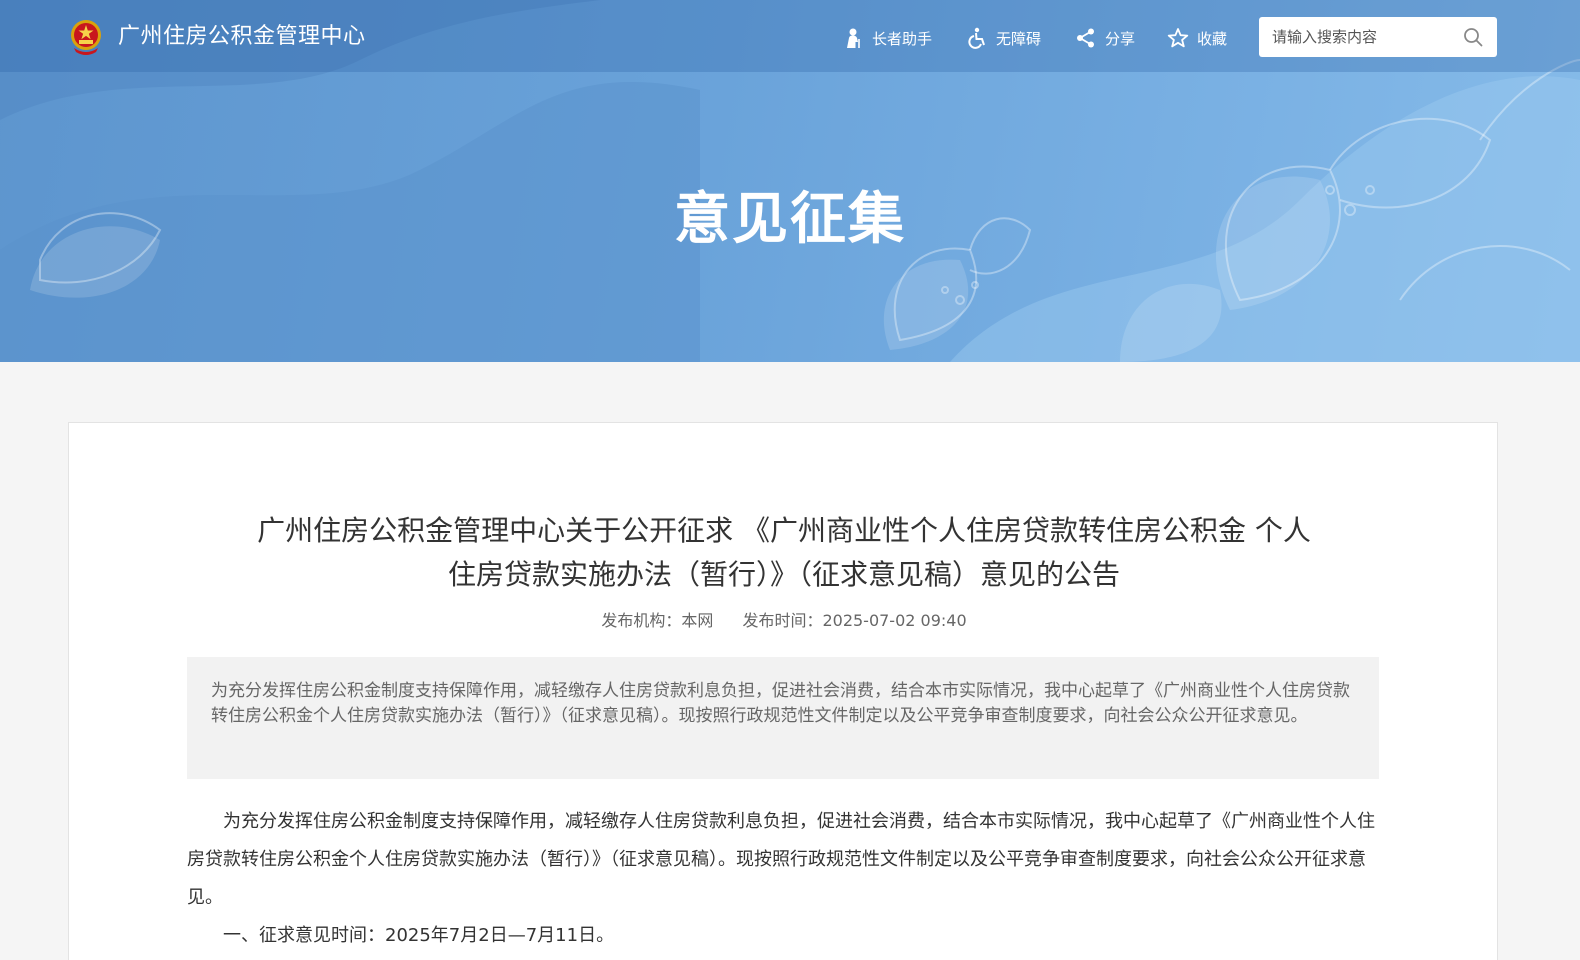 The width and height of the screenshot is (1580, 960). I want to click on accessibility-button: 无障碍, so click(1003, 38).